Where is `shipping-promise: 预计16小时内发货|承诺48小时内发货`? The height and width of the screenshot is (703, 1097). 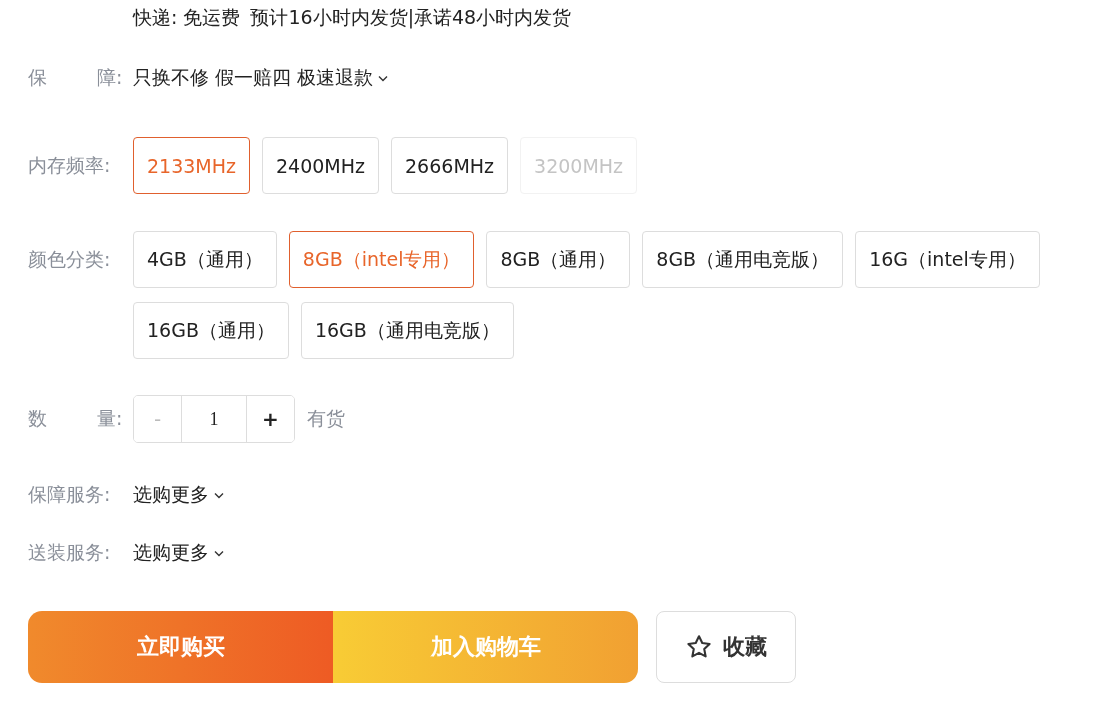
shipping-promise: 预计16小时内发货|承诺48小时内发货 is located at coordinates (411, 18).